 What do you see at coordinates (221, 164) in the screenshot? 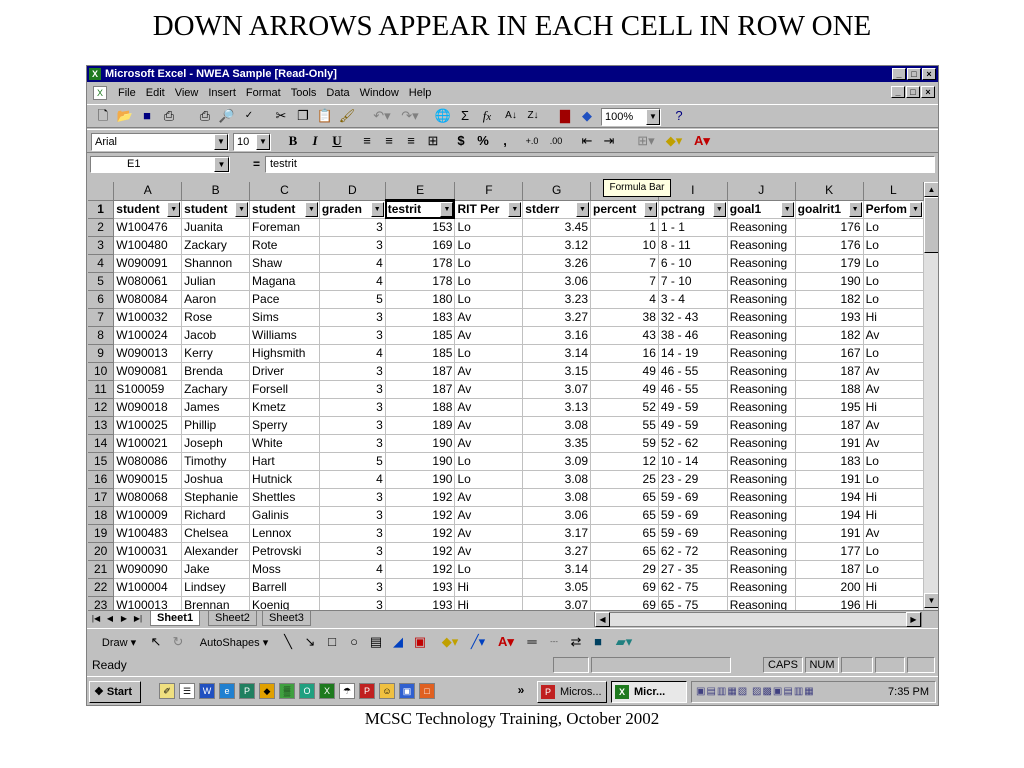
I see `name-box-dropdown-icon: ▼` at bounding box center [221, 164].